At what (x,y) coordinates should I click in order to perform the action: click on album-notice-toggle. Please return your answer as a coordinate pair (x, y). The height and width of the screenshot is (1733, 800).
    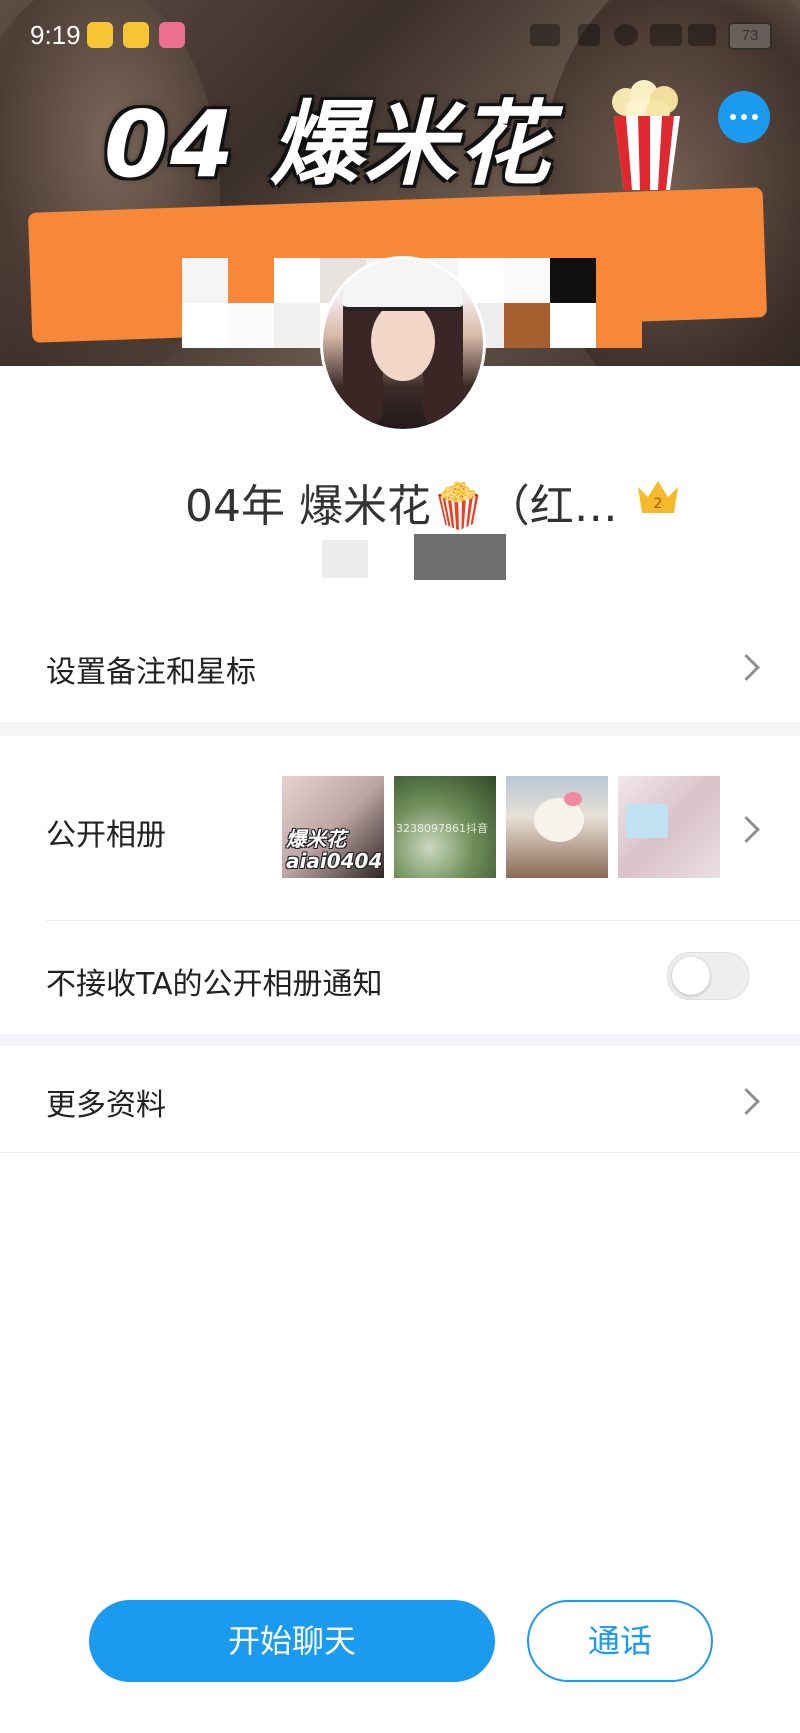
    Looking at the image, I should click on (708, 976).